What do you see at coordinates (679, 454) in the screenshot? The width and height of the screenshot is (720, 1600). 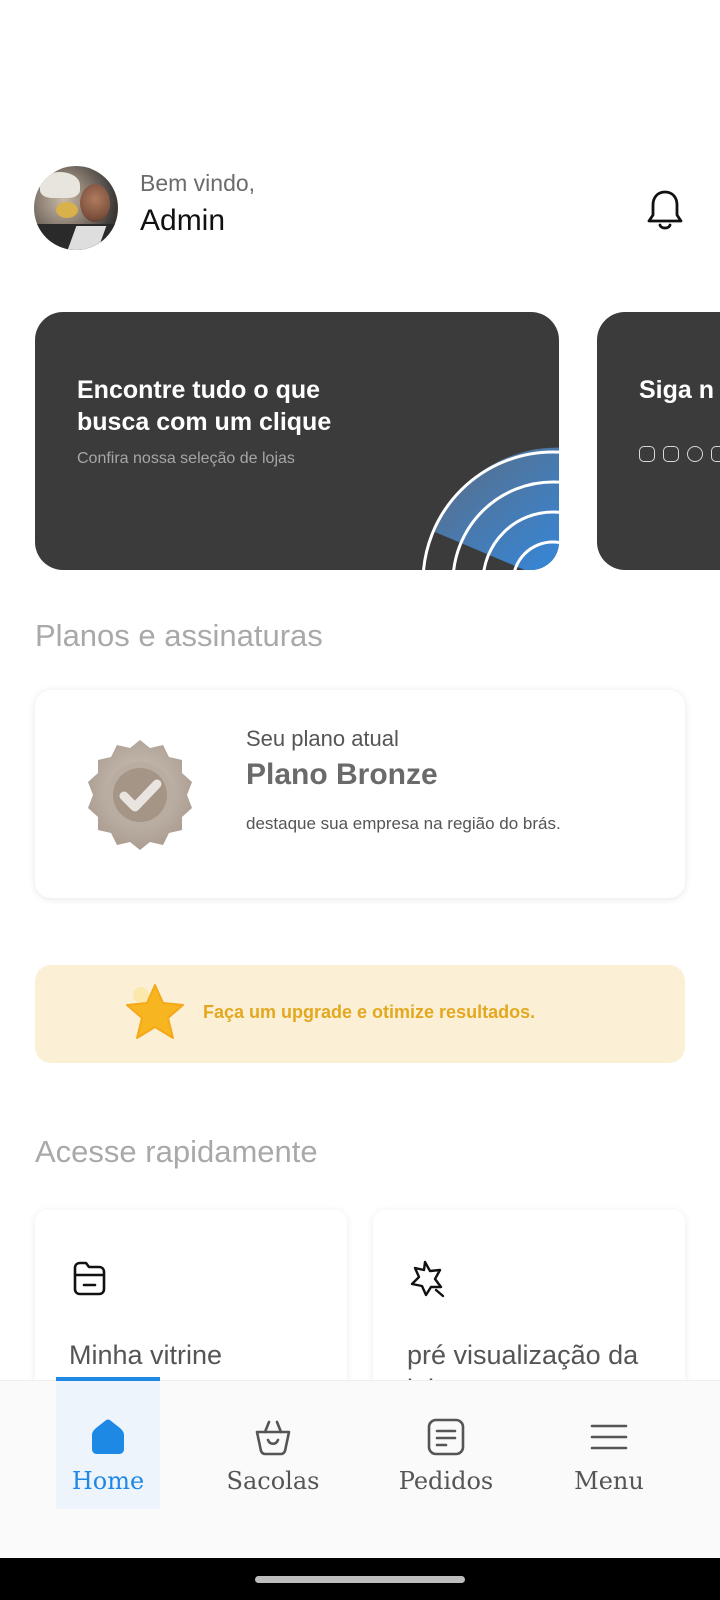 I see `social-icons` at bounding box center [679, 454].